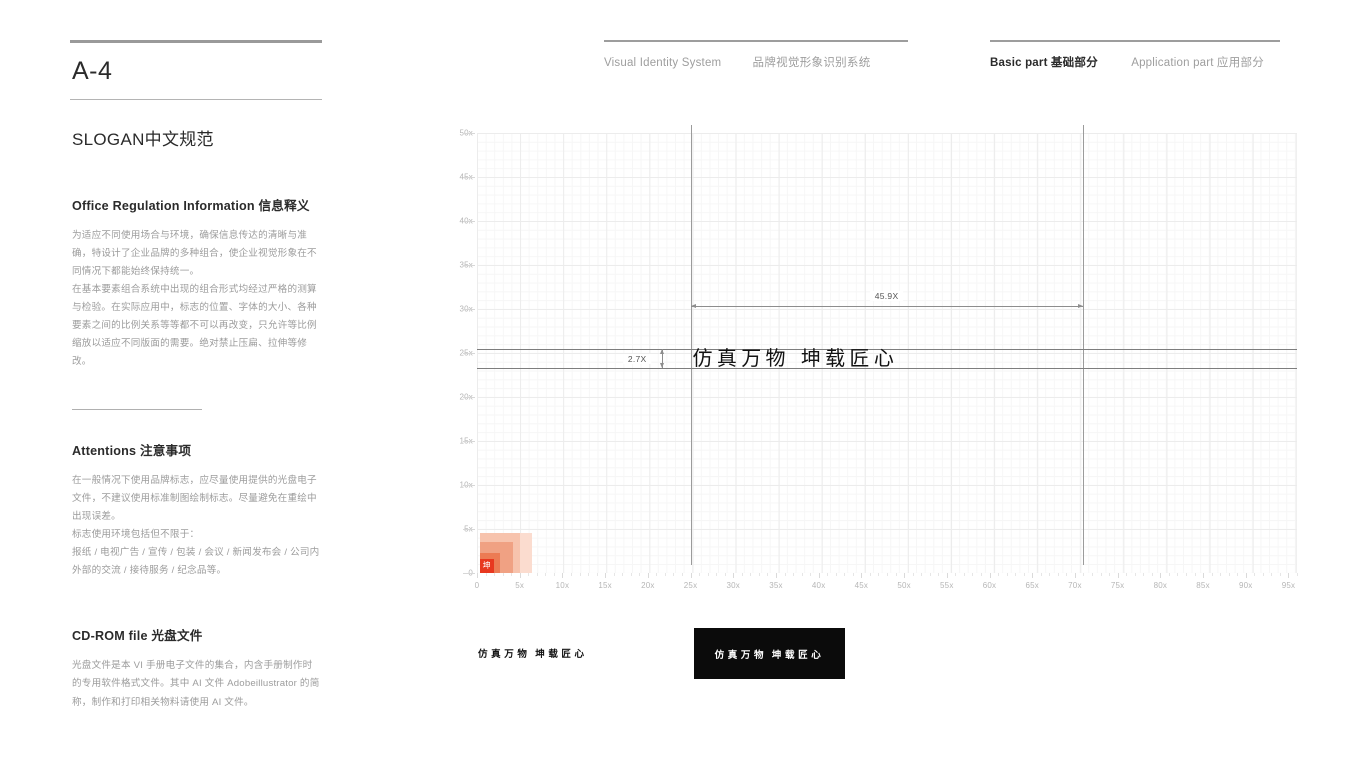 This screenshot has height=768, width=1366. What do you see at coordinates (1019, 63) in the screenshot?
I see `tab-basic-part-en: Basic part` at bounding box center [1019, 63].